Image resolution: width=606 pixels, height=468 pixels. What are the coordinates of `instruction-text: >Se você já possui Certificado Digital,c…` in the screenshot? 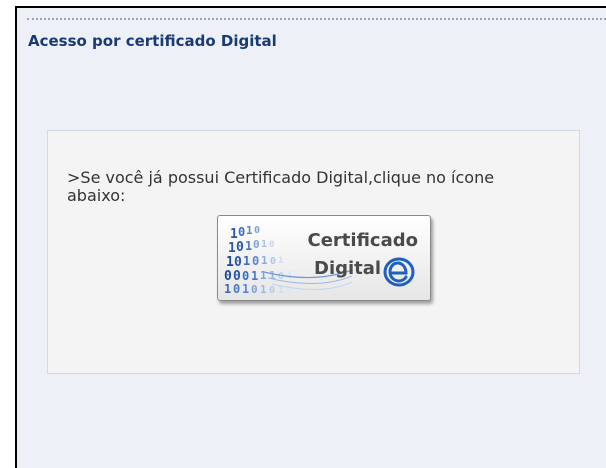 It's located at (281, 186).